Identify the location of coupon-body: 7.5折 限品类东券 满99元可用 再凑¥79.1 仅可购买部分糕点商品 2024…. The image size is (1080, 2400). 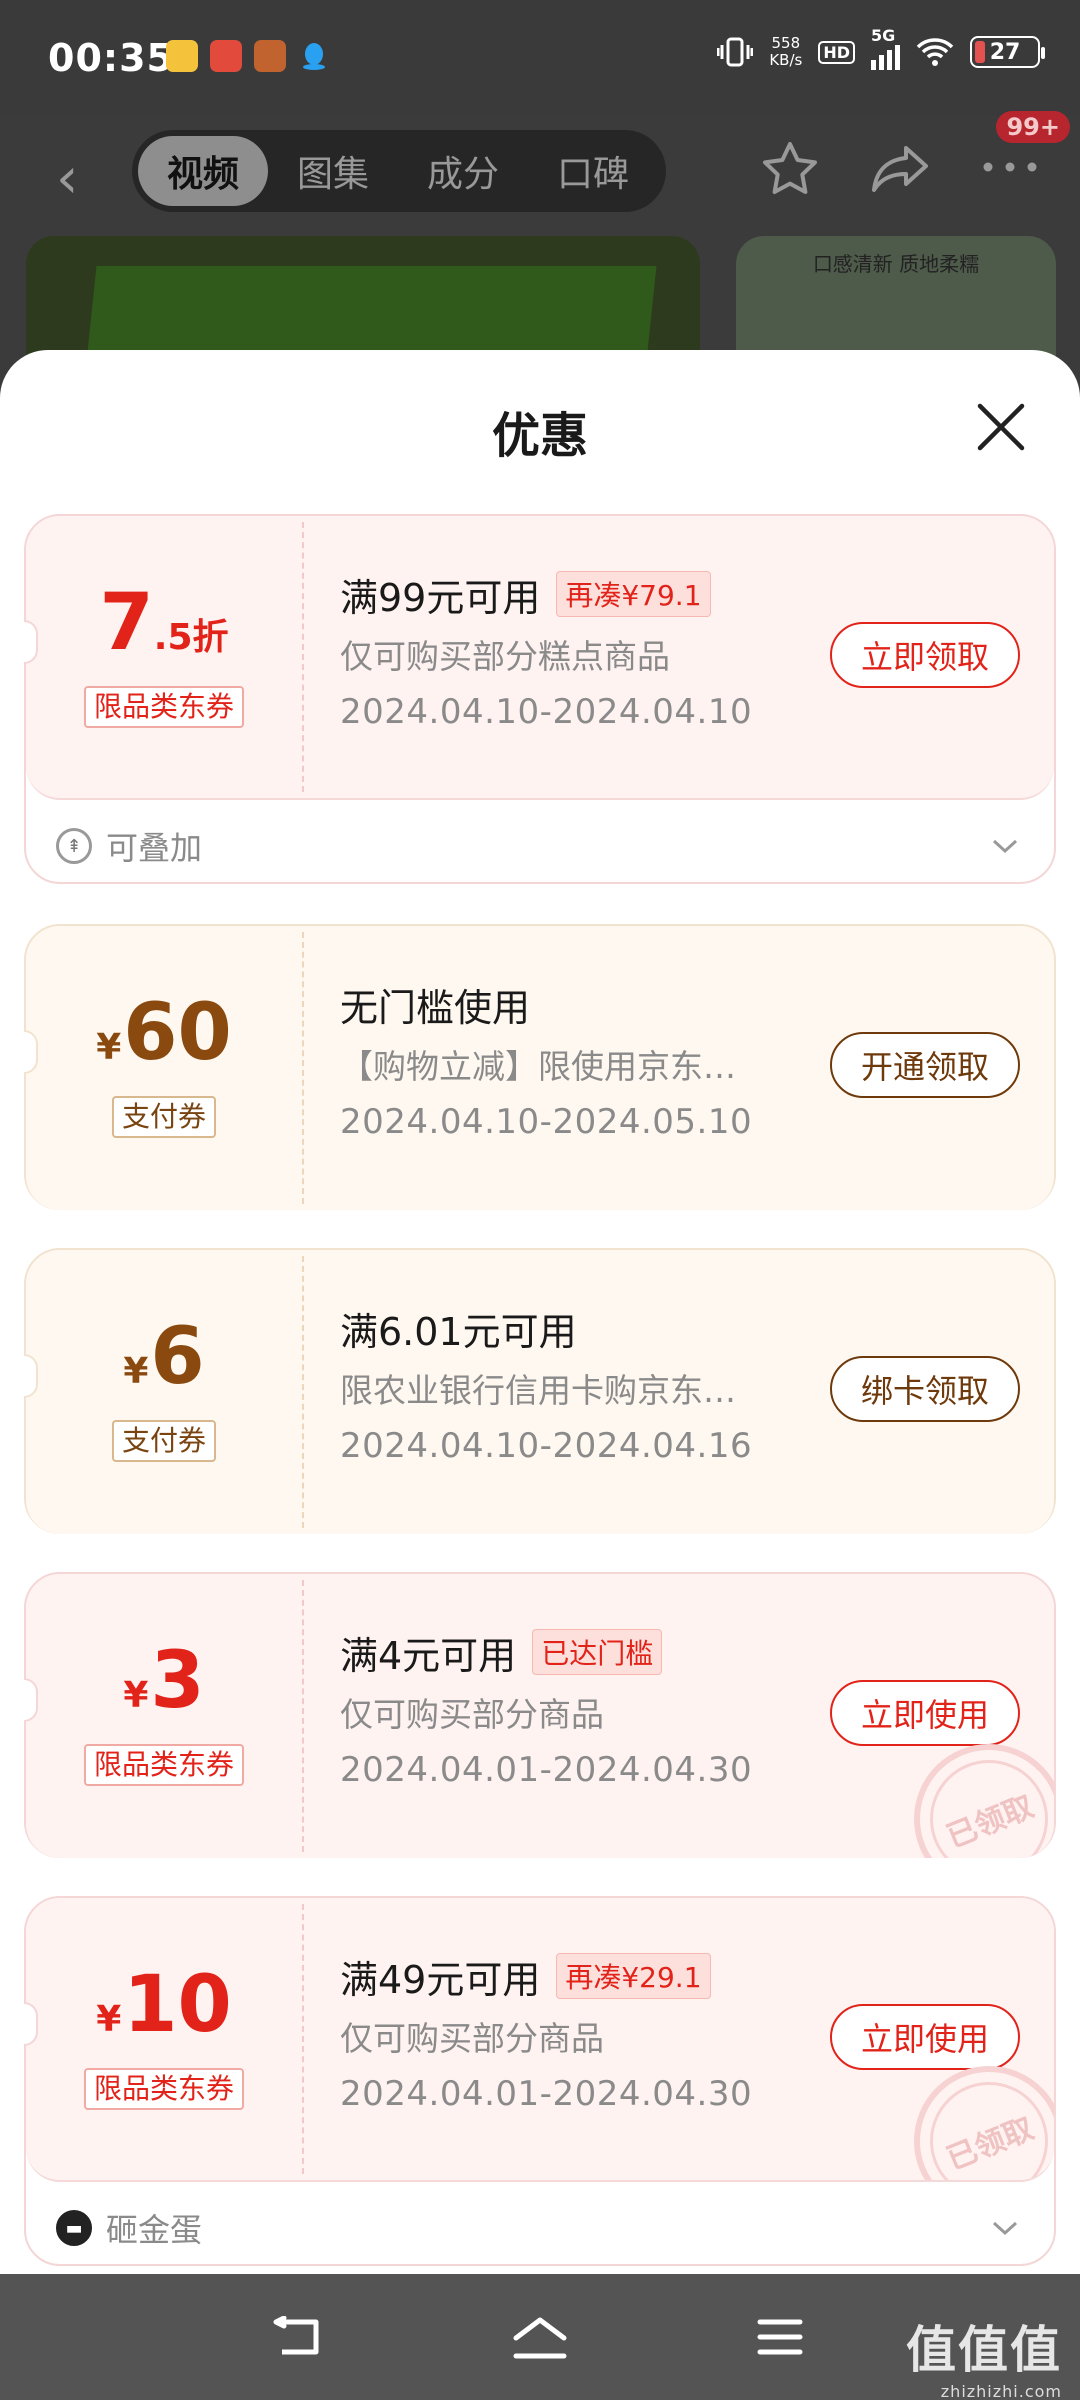
(540, 658).